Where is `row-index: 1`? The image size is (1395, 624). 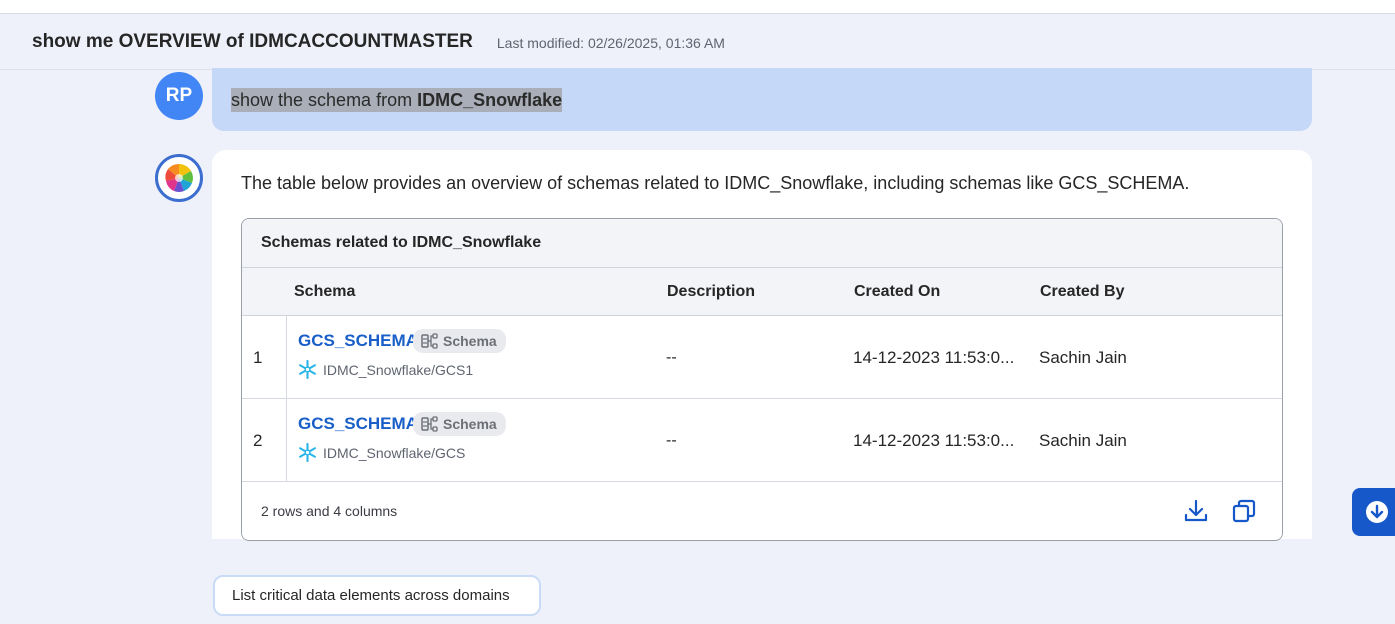 row-index: 1 is located at coordinates (258, 357).